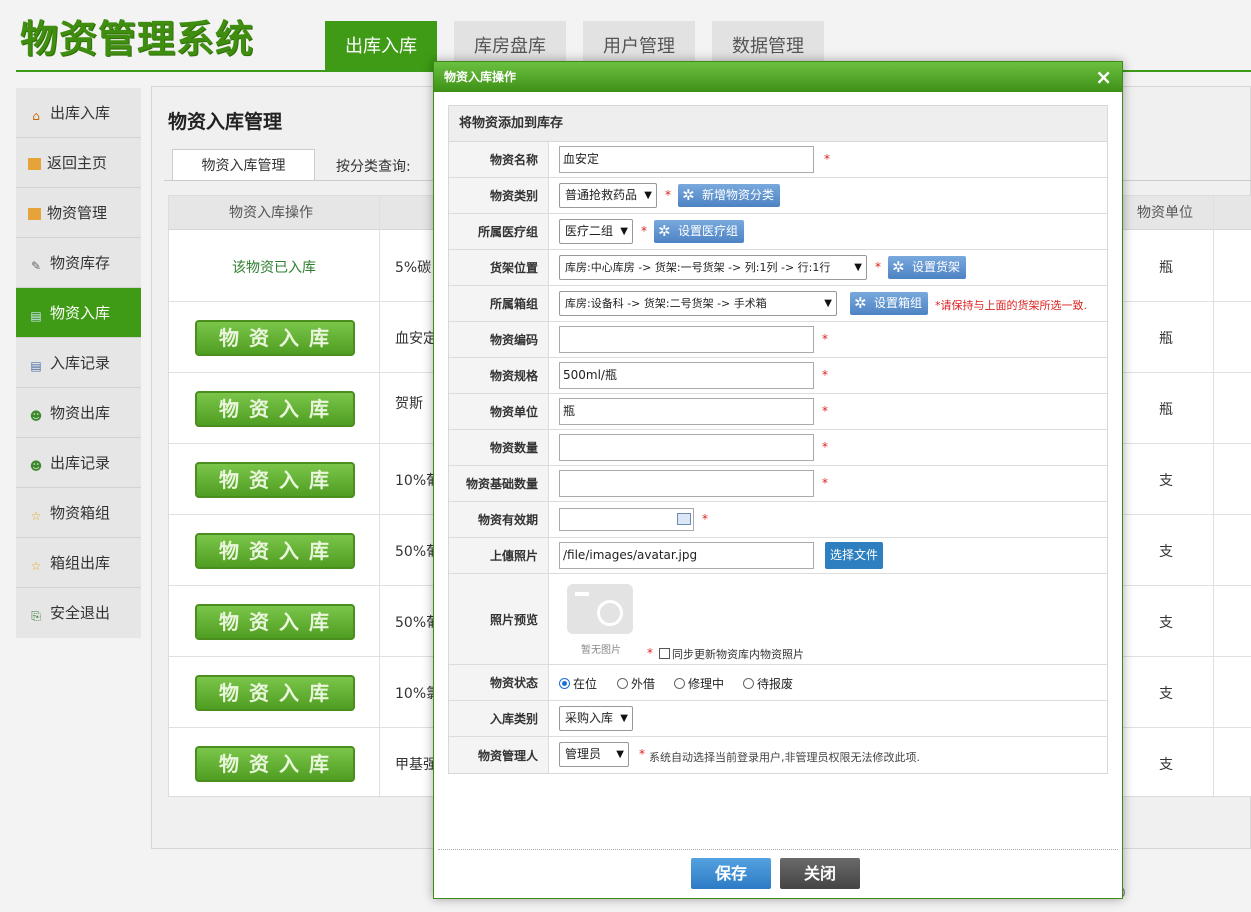  I want to click on no-image-caption: 暂无图片, so click(601, 650).